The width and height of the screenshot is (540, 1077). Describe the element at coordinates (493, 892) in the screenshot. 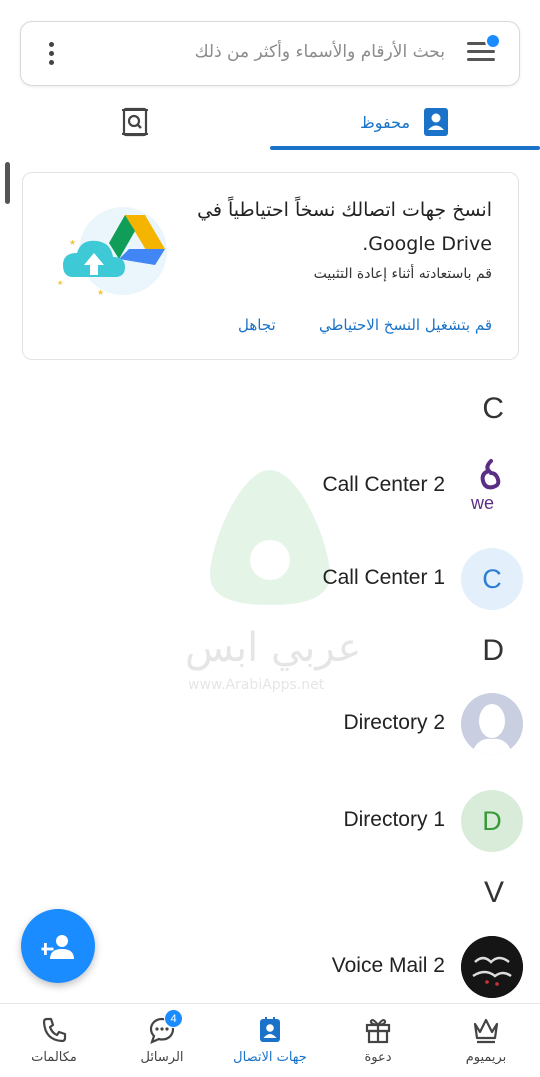

I see `section-letter-v: V` at that location.